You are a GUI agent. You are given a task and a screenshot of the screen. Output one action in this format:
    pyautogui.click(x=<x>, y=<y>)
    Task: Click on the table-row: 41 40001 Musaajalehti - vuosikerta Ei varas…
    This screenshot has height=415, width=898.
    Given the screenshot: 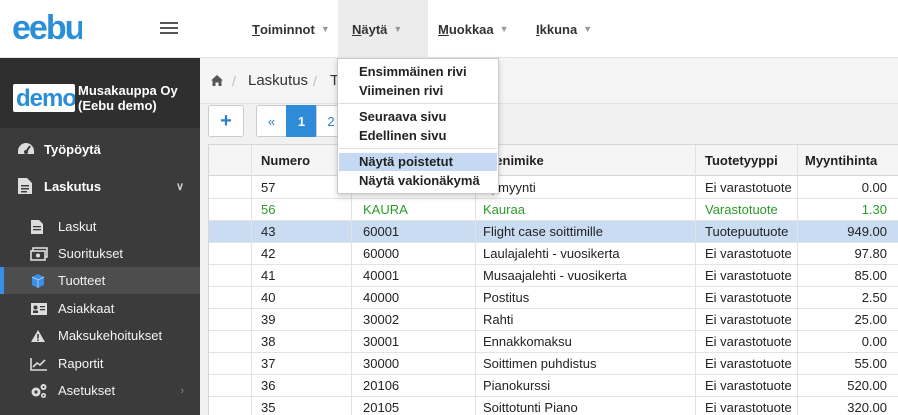 What is the action you would take?
    pyautogui.click(x=553, y=276)
    